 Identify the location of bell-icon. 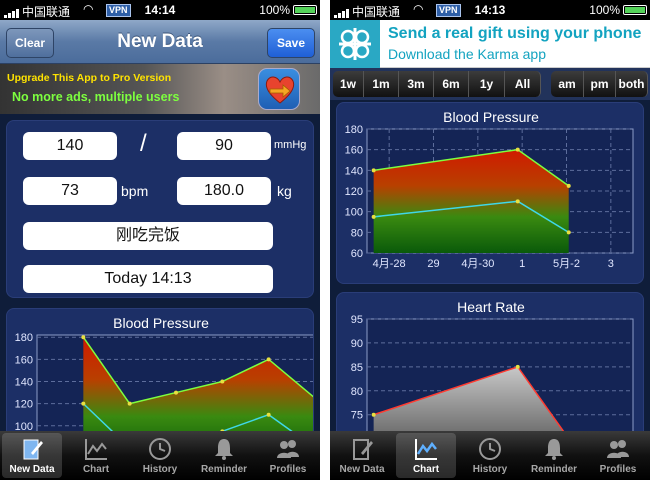
(224, 449).